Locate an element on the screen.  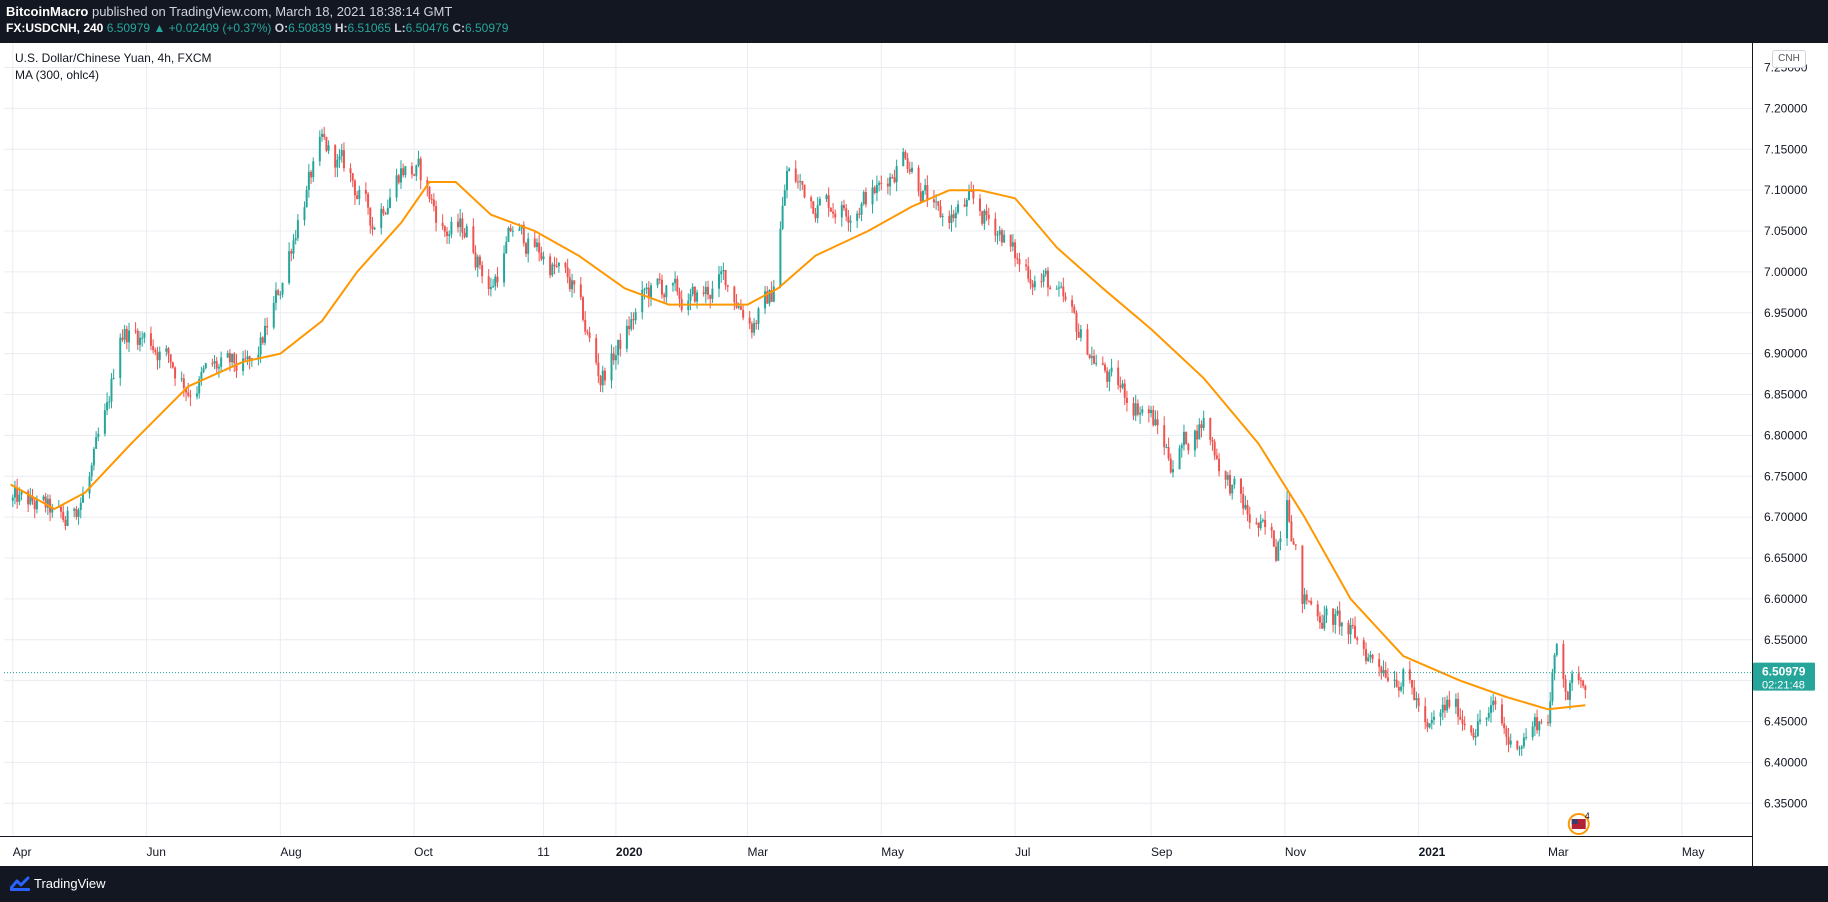
legend-indicator: MA (300, ohlc4) is located at coordinates (113, 75).